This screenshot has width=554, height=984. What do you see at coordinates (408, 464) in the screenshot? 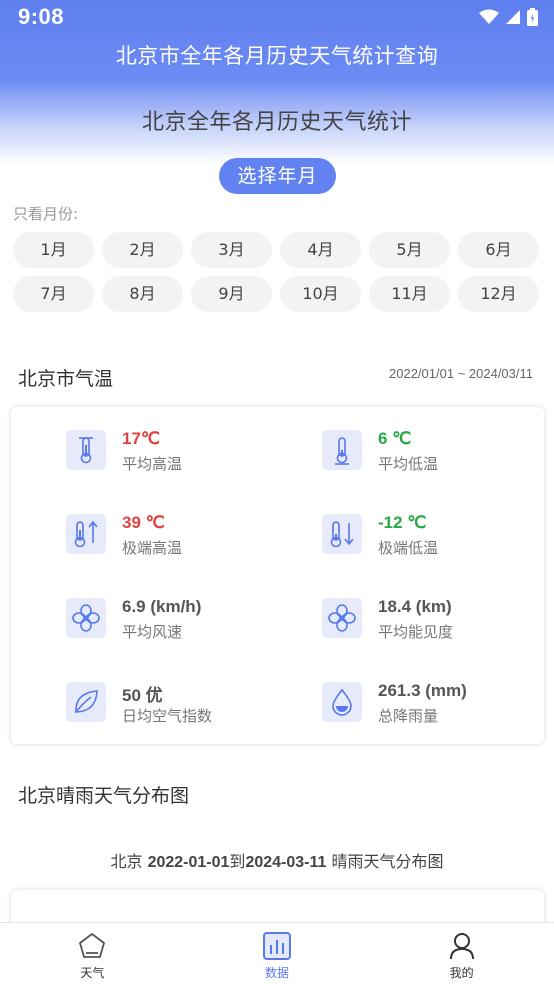
I see `stat-label: 平均低温` at bounding box center [408, 464].